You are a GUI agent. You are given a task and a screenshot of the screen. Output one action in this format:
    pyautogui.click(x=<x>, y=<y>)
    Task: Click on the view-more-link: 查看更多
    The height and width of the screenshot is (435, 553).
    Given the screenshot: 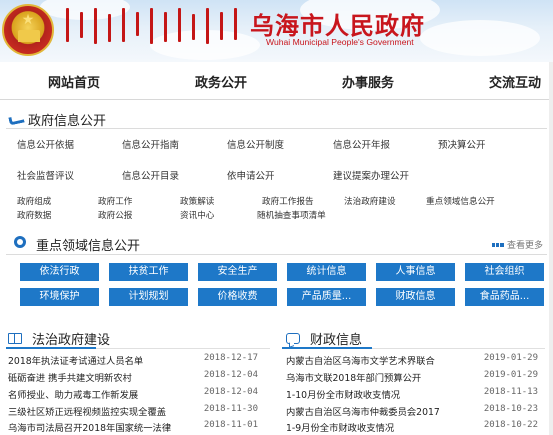 What is the action you would take?
    pyautogui.click(x=517, y=244)
    